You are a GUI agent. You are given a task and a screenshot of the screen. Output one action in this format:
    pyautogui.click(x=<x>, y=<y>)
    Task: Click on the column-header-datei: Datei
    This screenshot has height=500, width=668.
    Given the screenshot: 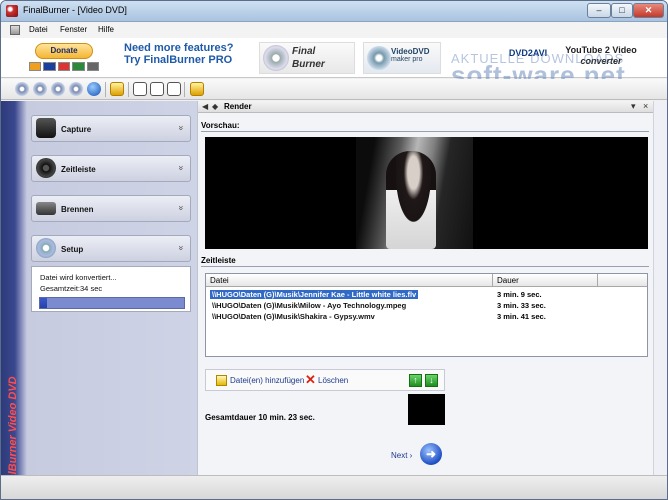 What is the action you would take?
    pyautogui.click(x=219, y=280)
    